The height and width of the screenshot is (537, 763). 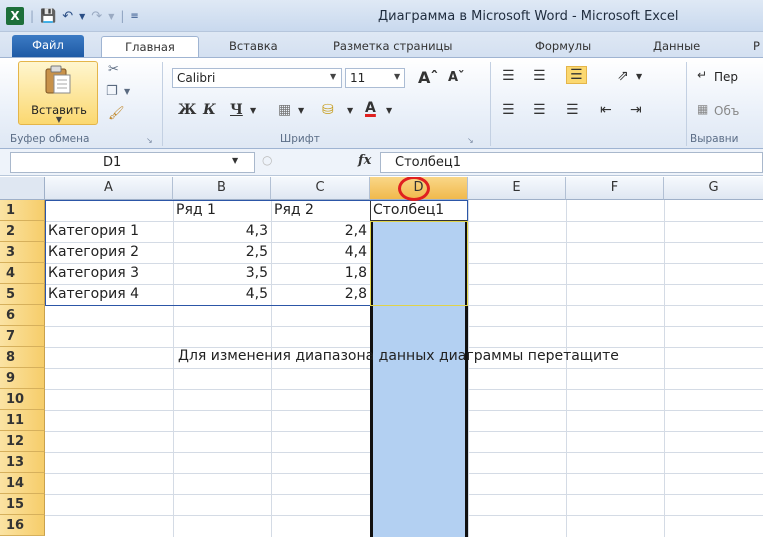 I want to click on increase-indent-icon: ⇥, so click(x=636, y=110).